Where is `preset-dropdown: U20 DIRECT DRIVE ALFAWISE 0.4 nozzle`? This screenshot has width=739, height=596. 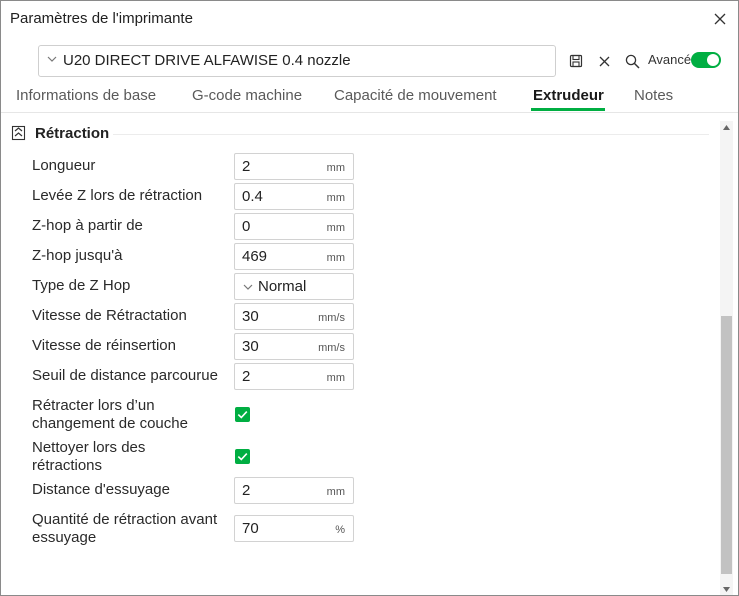
preset-dropdown: U20 DIRECT DRIVE ALFAWISE 0.4 nozzle is located at coordinates (297, 61).